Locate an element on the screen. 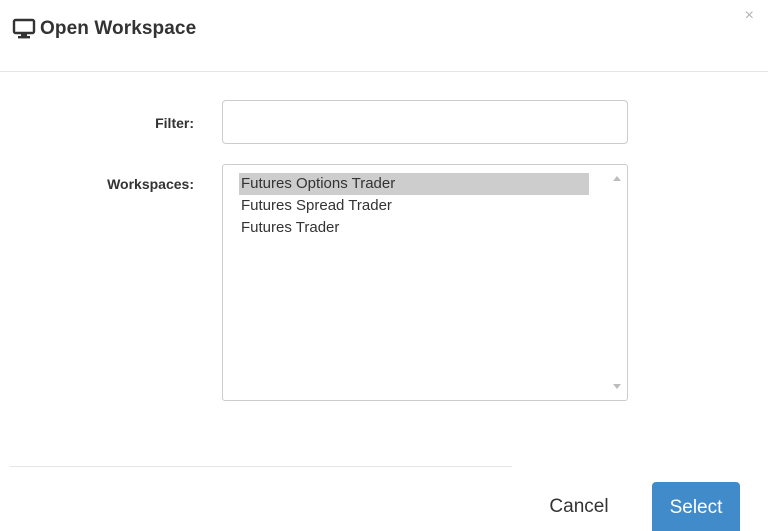  footer-divider is located at coordinates (261, 466).